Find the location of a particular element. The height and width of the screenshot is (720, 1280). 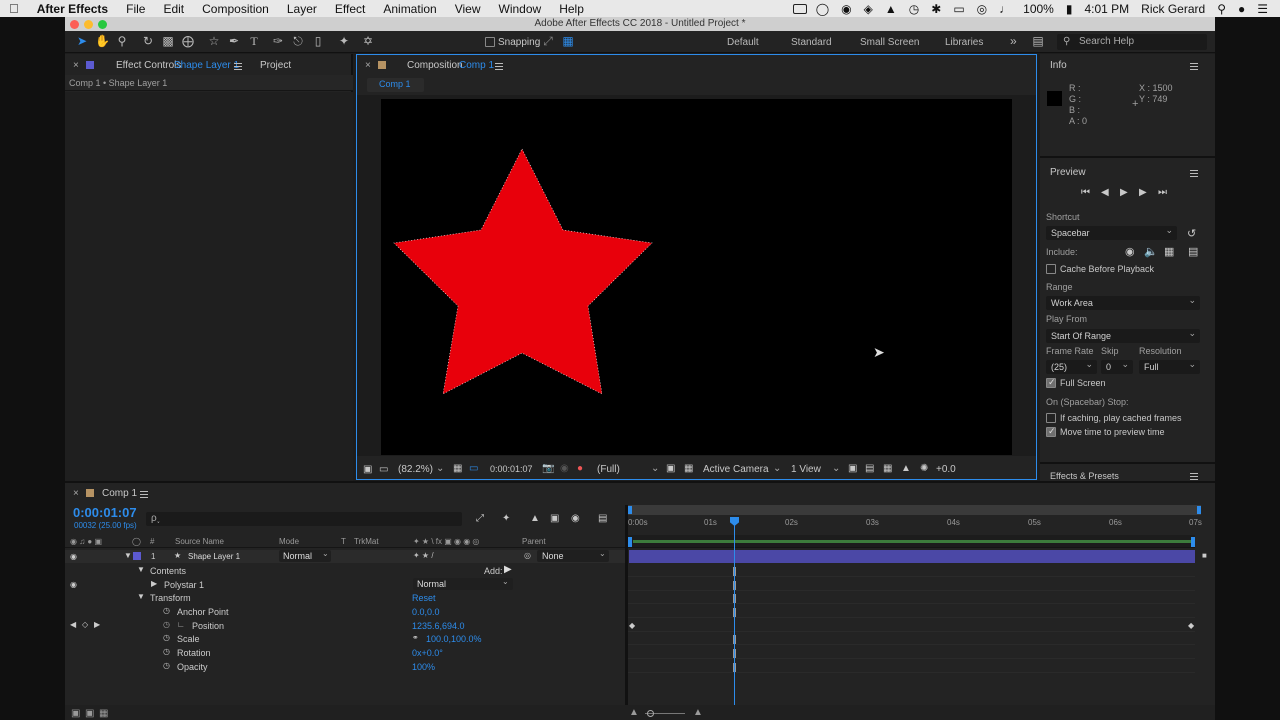

anchor-point-row: ◷ Anchor Point 0.0,0.0 is located at coordinates (345, 611).